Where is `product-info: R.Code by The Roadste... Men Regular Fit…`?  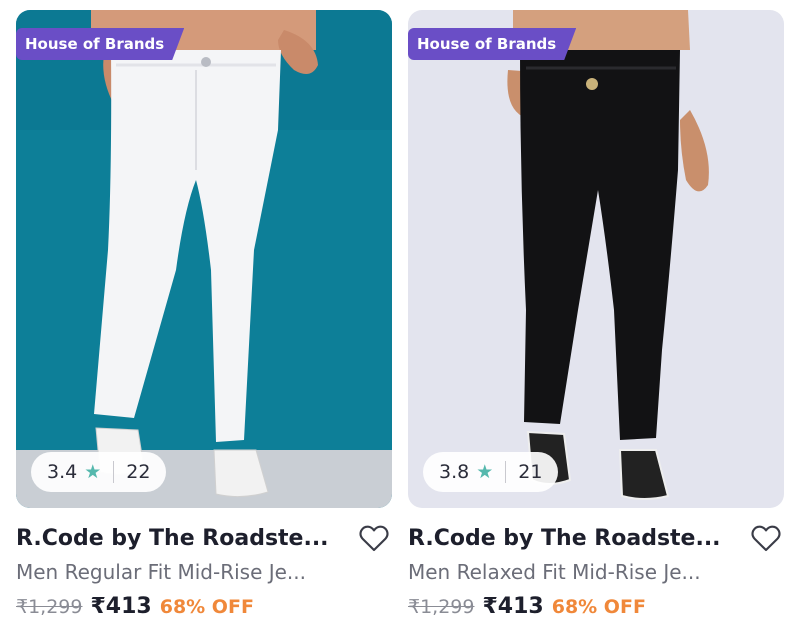 product-info: R.Code by The Roadste... Men Regular Fit… is located at coordinates (204, 569).